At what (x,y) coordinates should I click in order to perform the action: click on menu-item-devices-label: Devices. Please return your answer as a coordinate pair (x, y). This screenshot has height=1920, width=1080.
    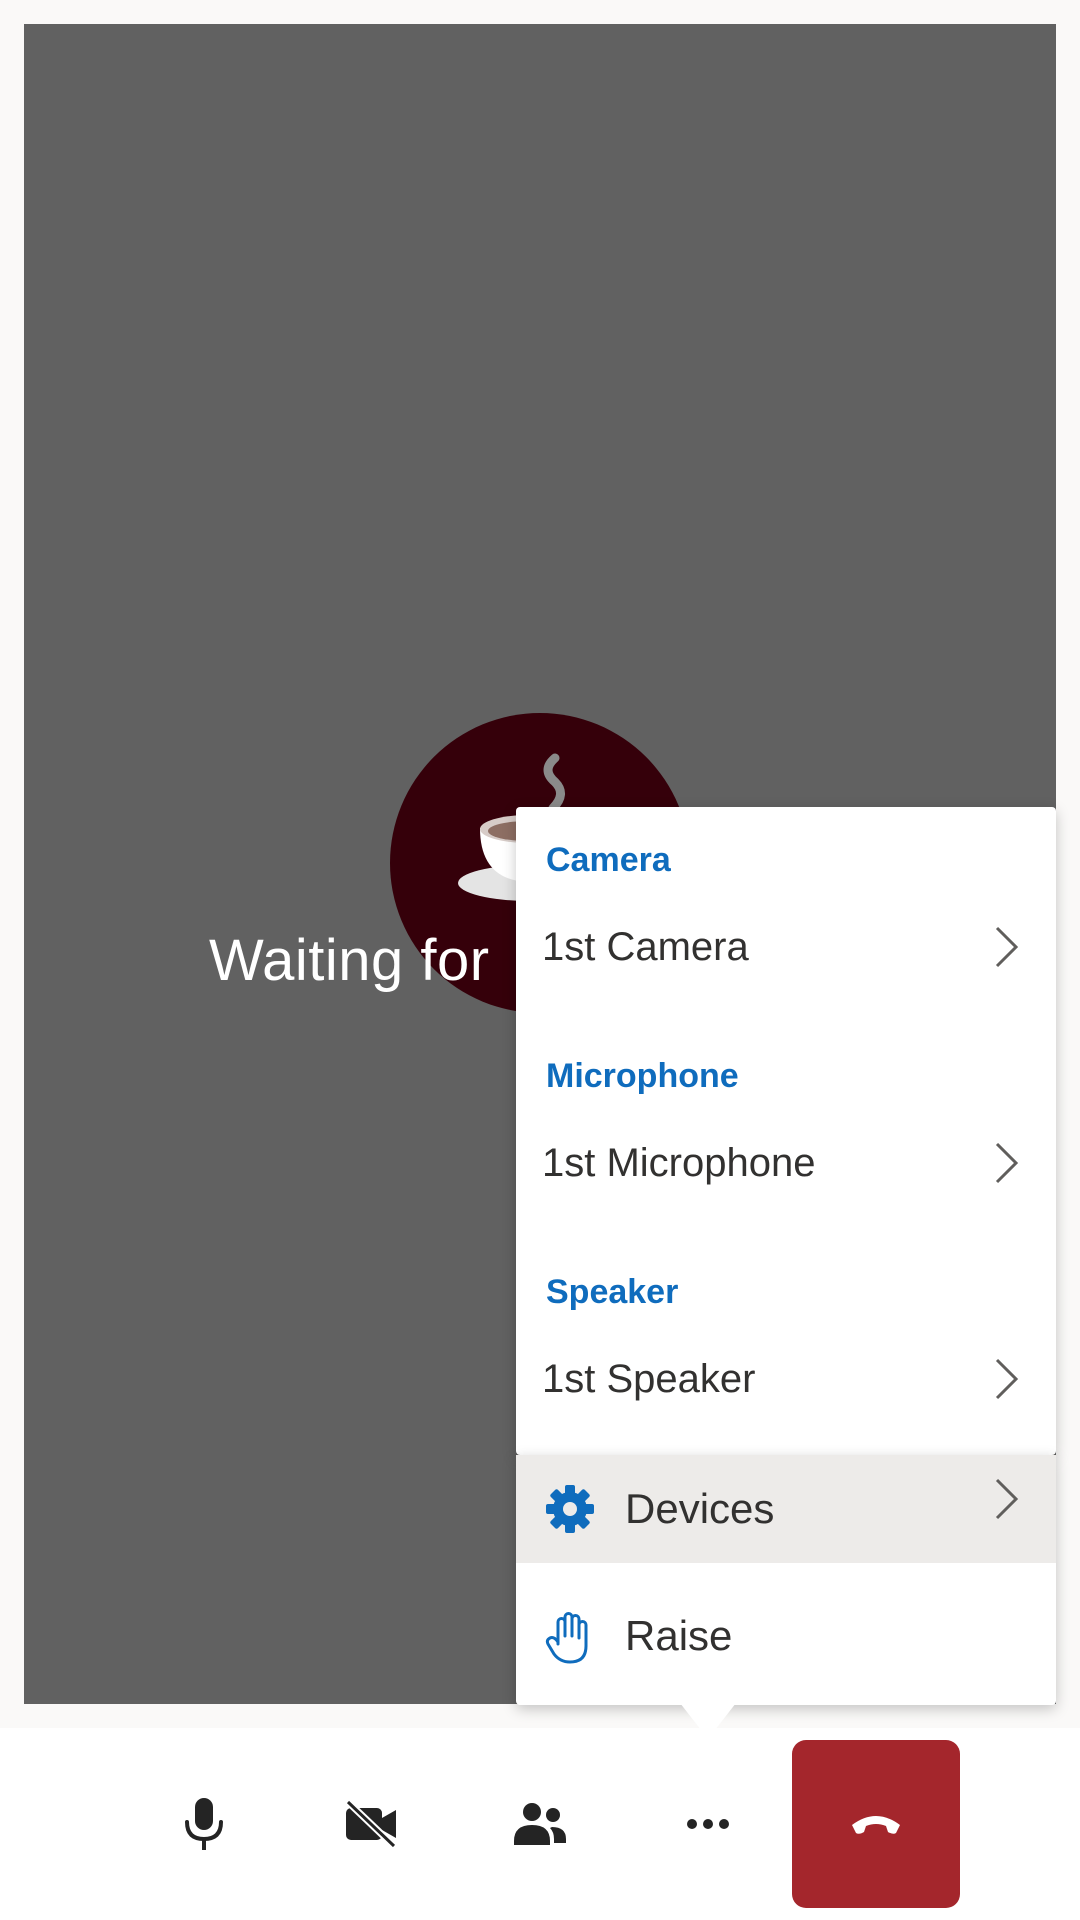
    Looking at the image, I should click on (700, 1508).